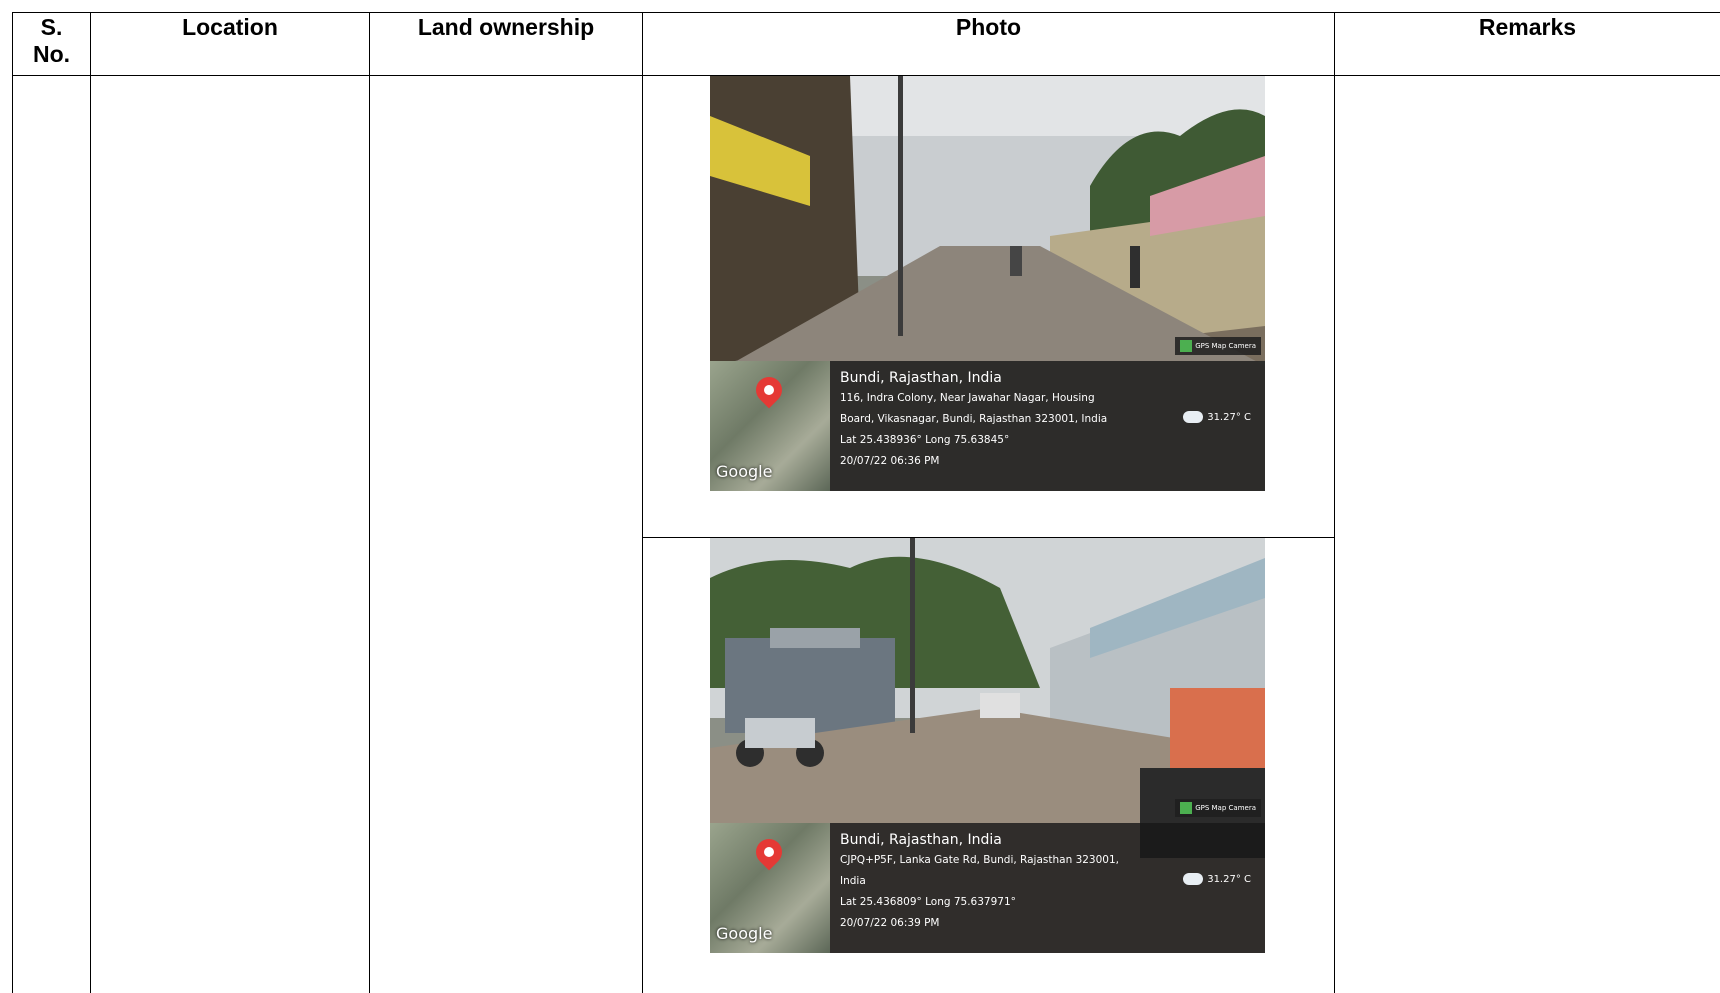 The height and width of the screenshot is (993, 1720). What do you see at coordinates (928, 902) in the screenshot?
I see `coordinates: Lat 25.436809° Long 75.637971°` at bounding box center [928, 902].